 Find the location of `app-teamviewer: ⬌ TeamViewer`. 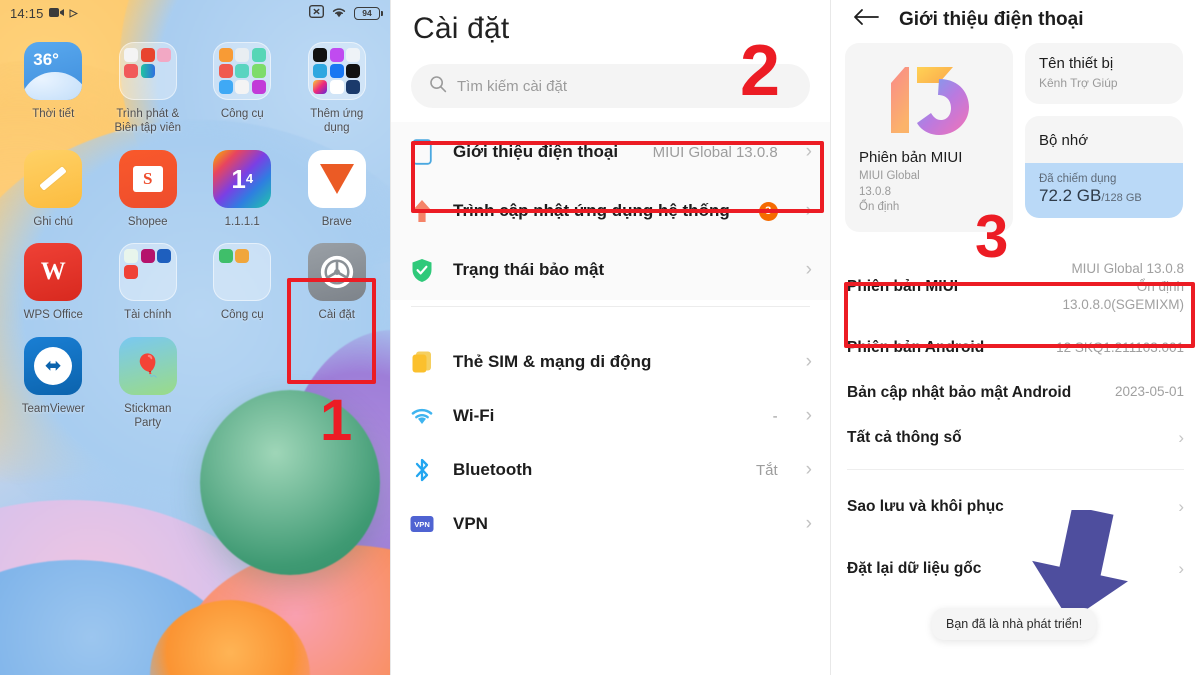

app-teamviewer: ⬌ TeamViewer is located at coordinates (53, 383).